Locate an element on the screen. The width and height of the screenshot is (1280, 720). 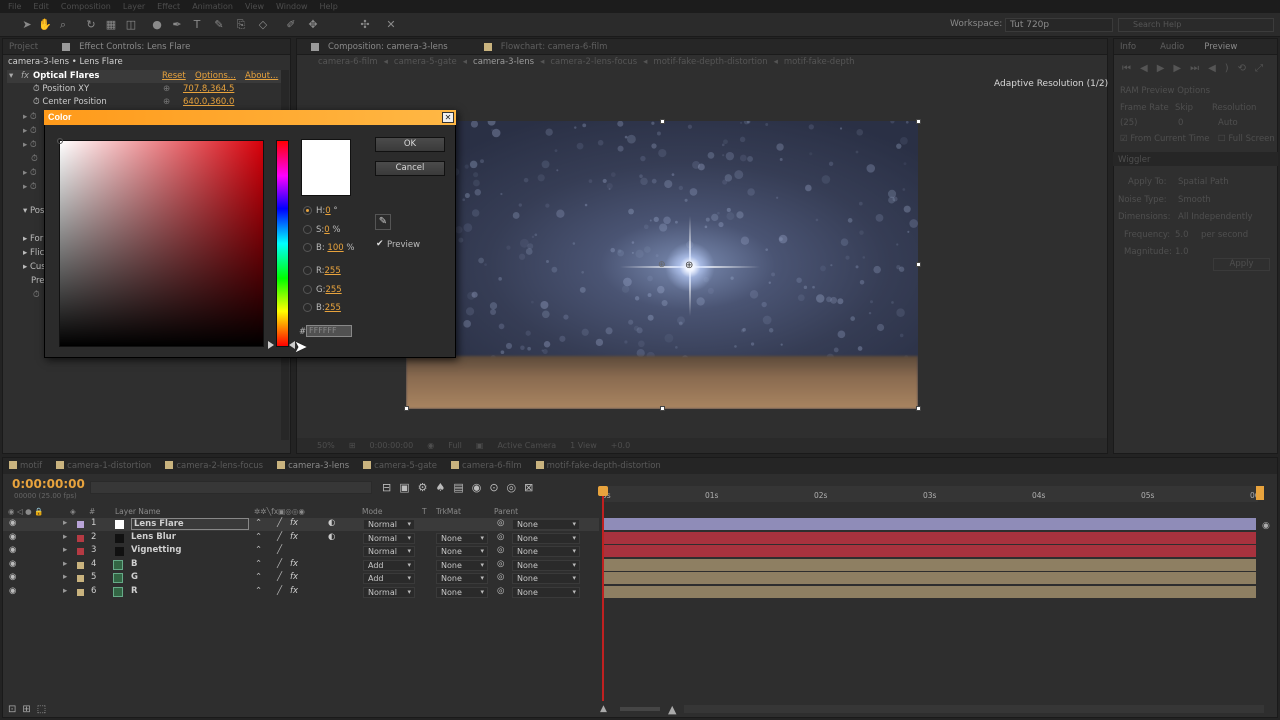
breadcrumb-item: camera-3-lens is located at coordinates (503, 62).